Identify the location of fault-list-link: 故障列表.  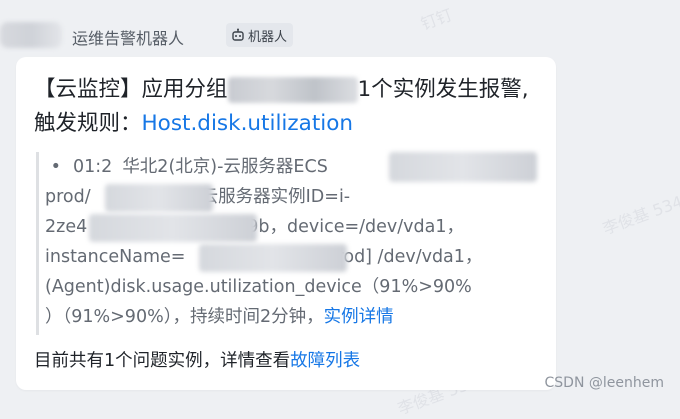
(325, 361).